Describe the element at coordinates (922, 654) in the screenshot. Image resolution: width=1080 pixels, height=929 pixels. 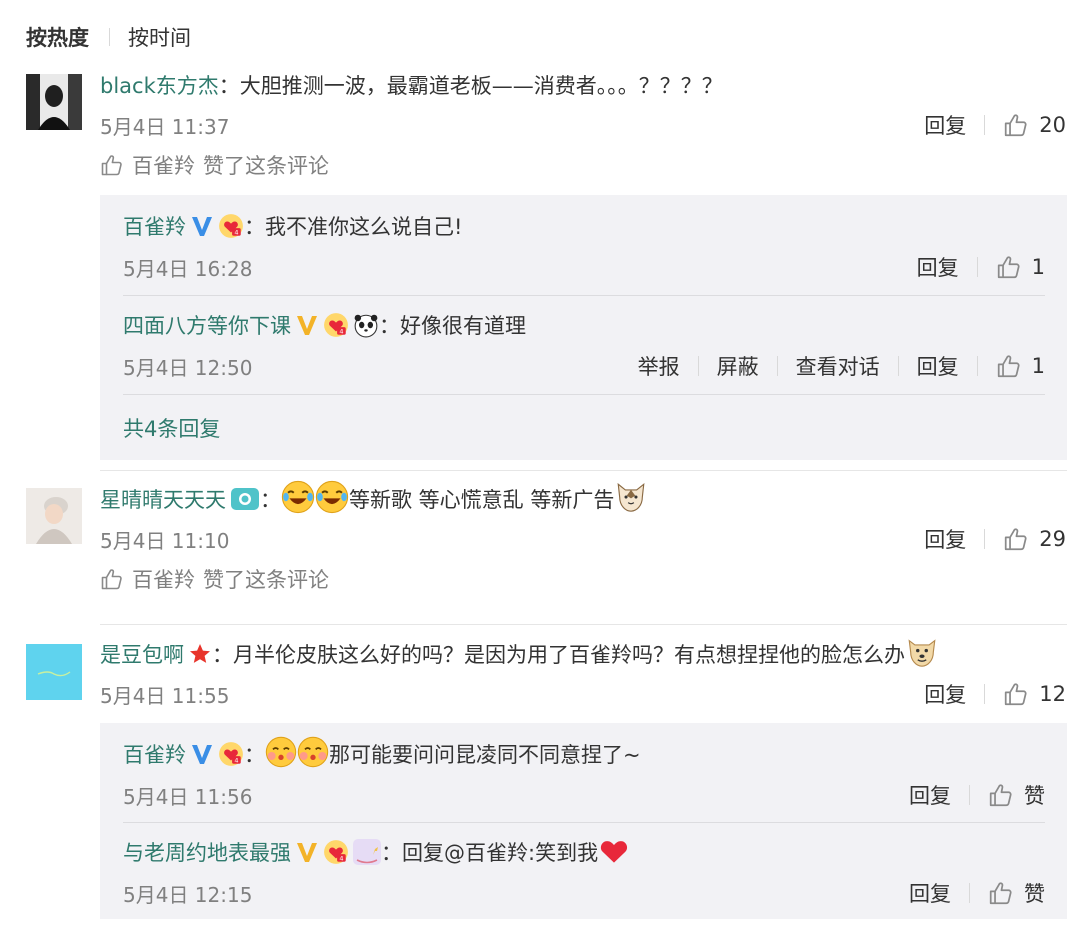
I see `dog-emoji-icon` at that location.